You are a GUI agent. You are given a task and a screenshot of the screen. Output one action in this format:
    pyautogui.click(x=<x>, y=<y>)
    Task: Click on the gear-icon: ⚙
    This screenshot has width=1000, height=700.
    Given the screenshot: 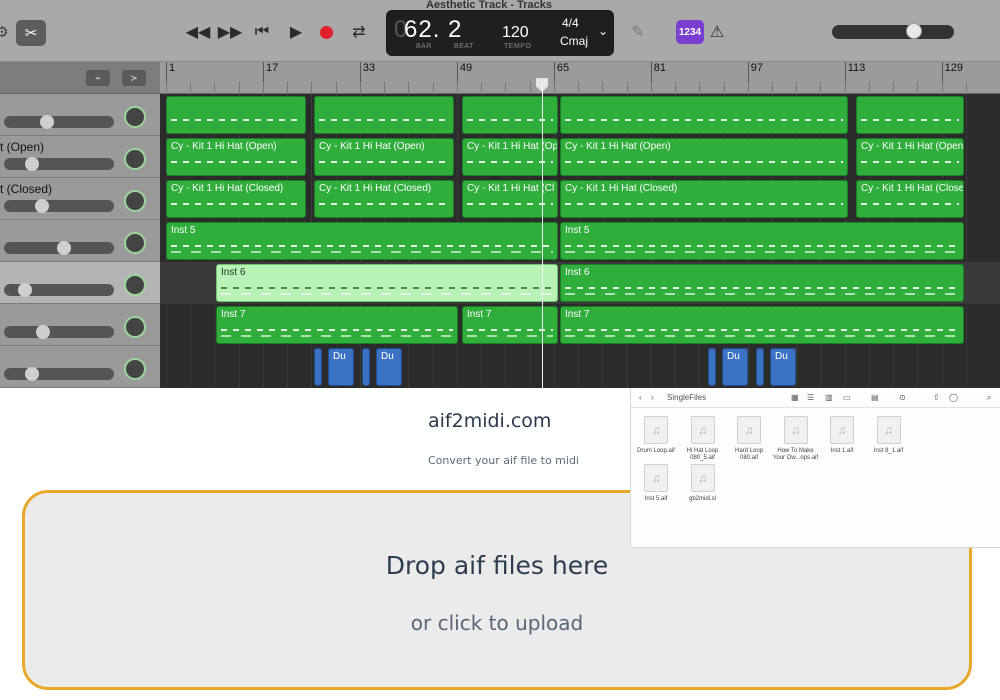 What is the action you would take?
    pyautogui.click(x=5, y=32)
    